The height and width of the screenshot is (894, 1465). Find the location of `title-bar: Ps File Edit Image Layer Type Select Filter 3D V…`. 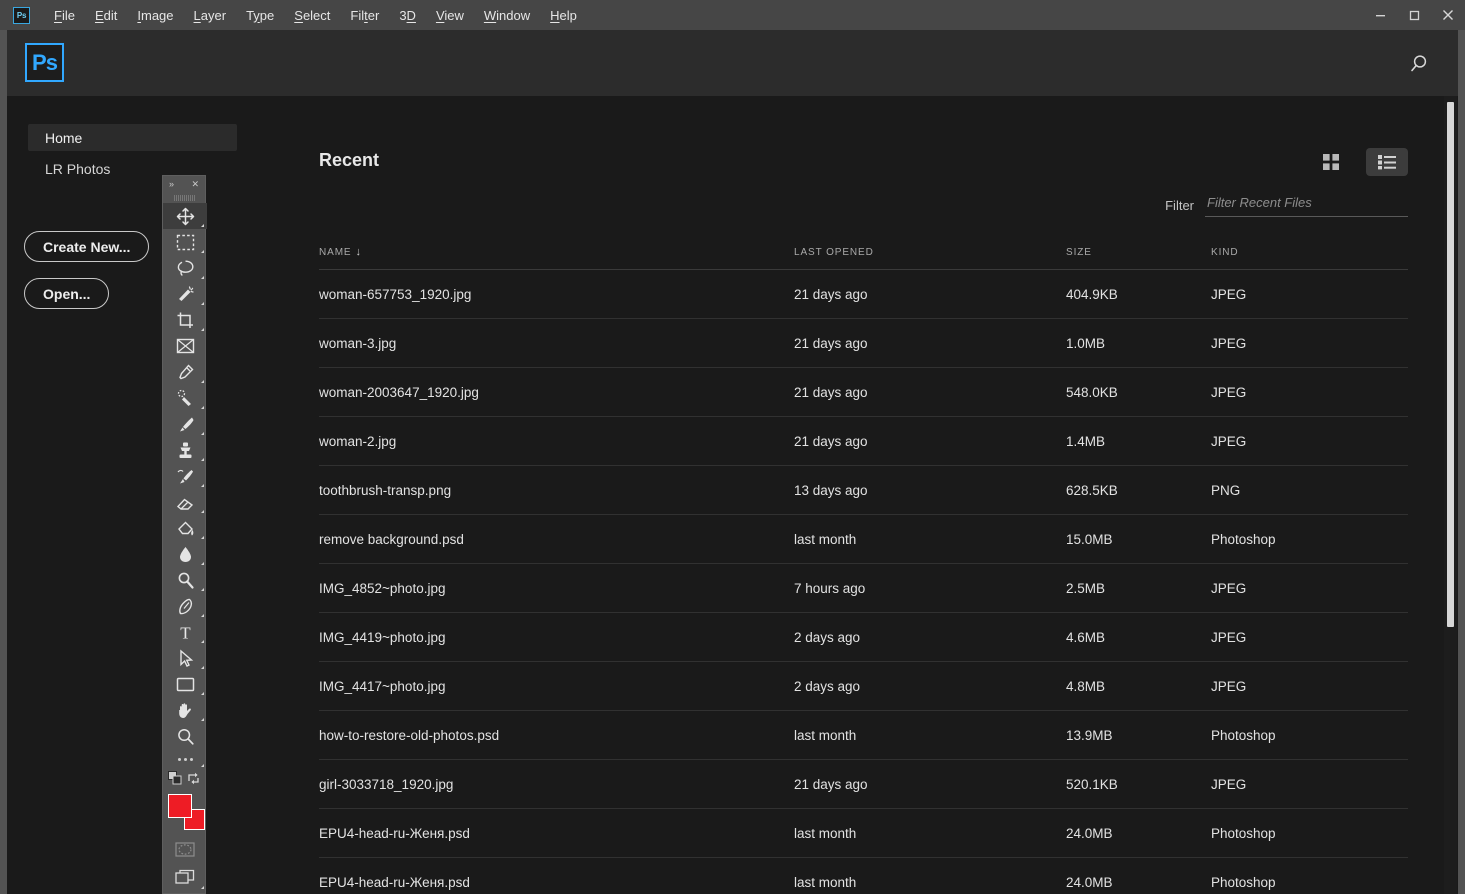

title-bar: Ps File Edit Image Layer Type Select Filter 3D V… is located at coordinates (732, 15).